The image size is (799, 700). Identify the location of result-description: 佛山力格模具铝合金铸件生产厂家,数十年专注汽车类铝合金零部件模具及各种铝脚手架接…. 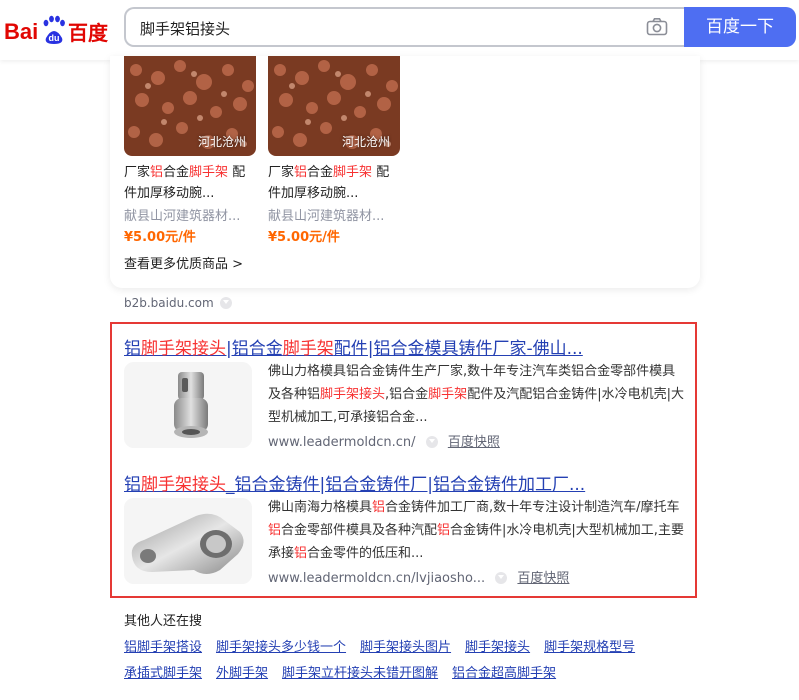
(478, 394).